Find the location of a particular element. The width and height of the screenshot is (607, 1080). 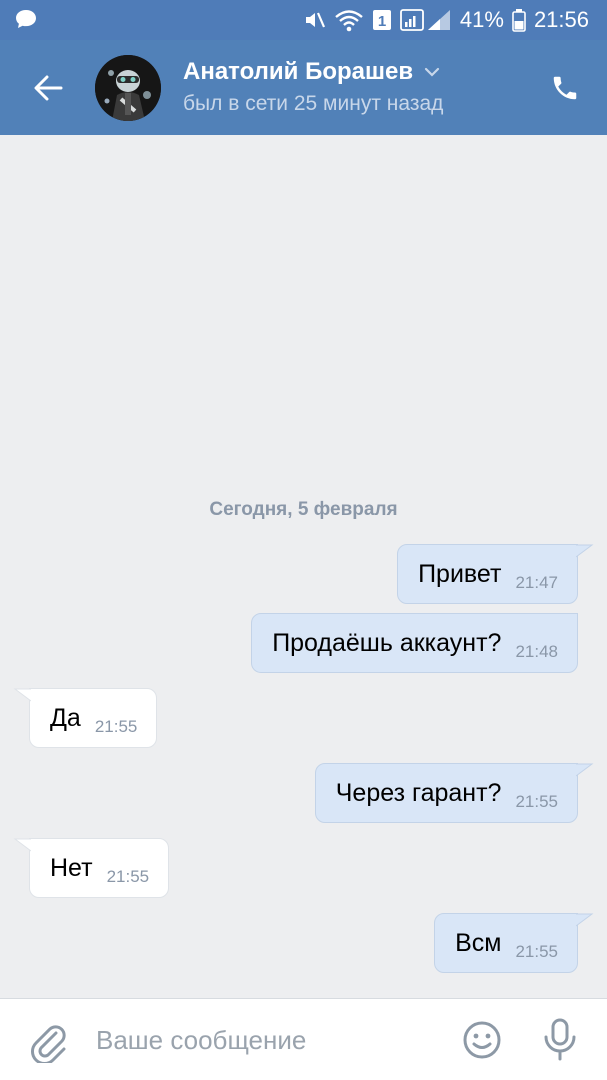

back-button is located at coordinates (48, 88).